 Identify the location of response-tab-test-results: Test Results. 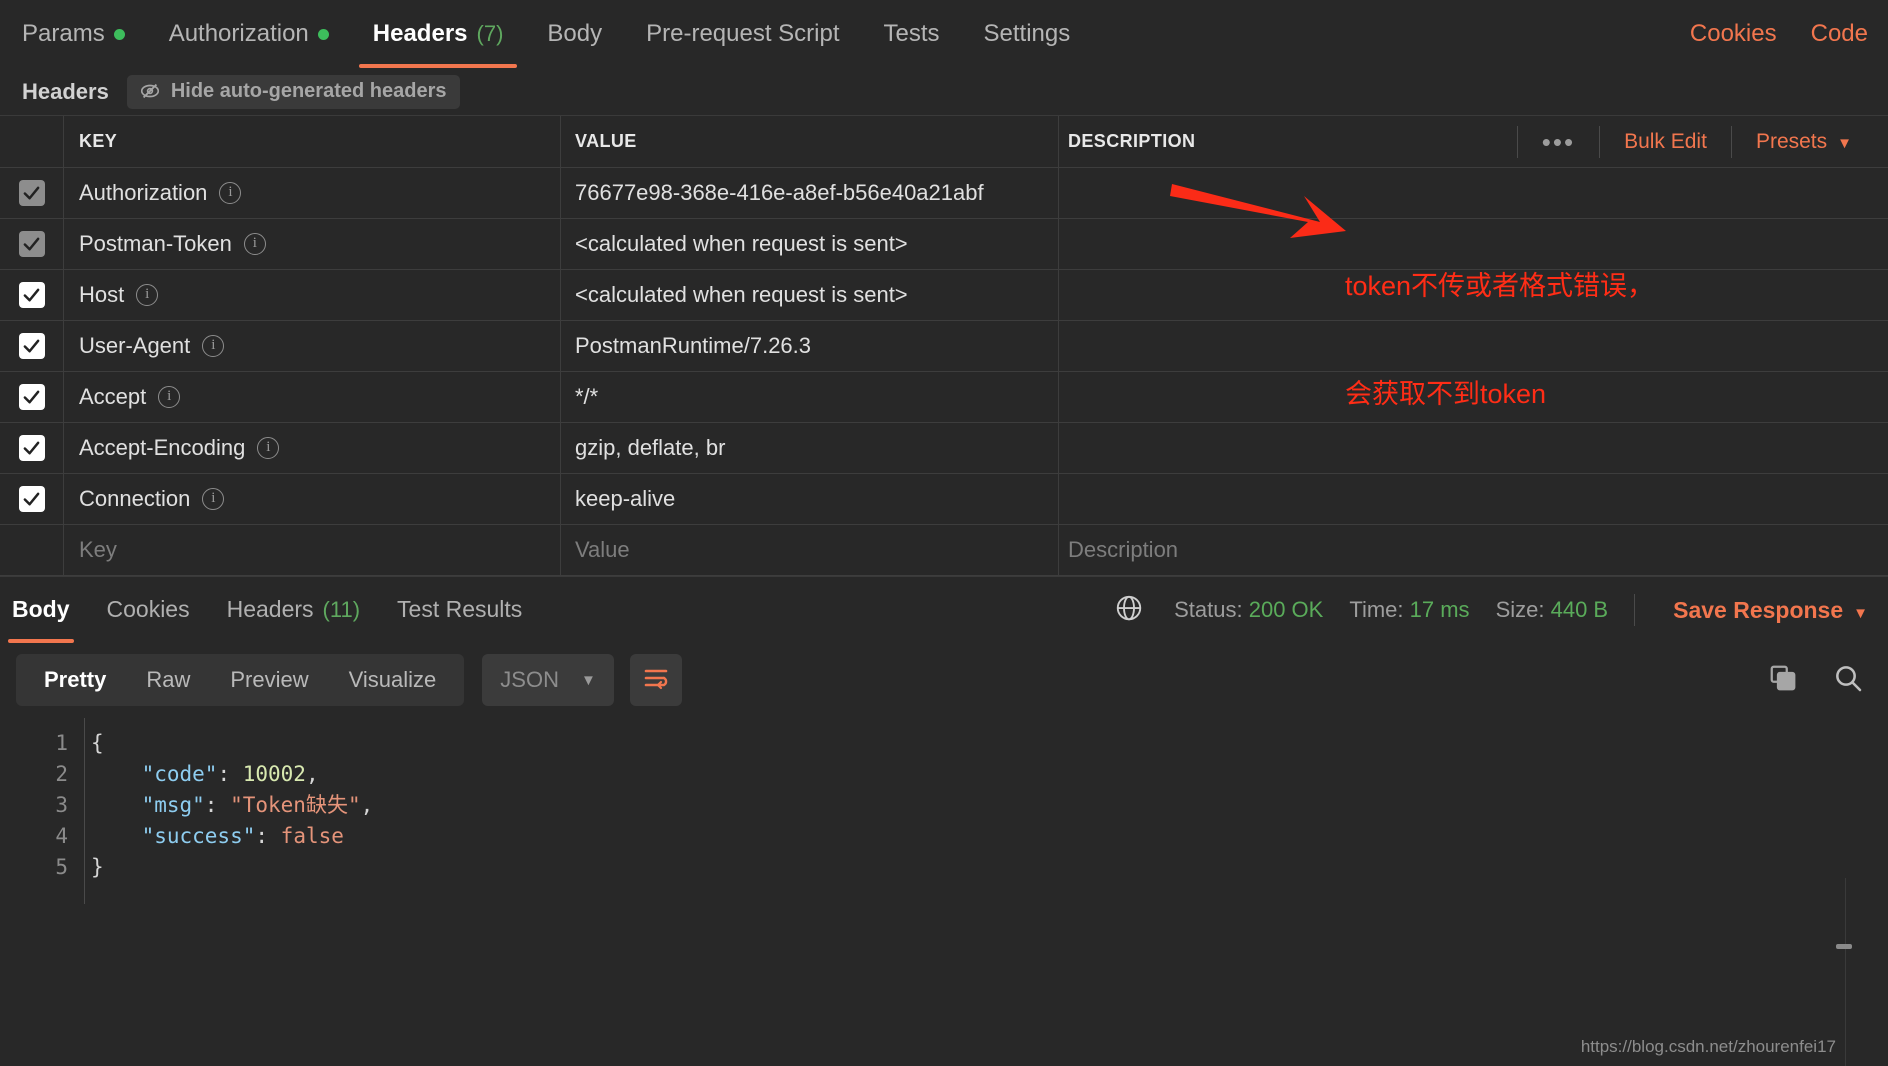
(459, 610).